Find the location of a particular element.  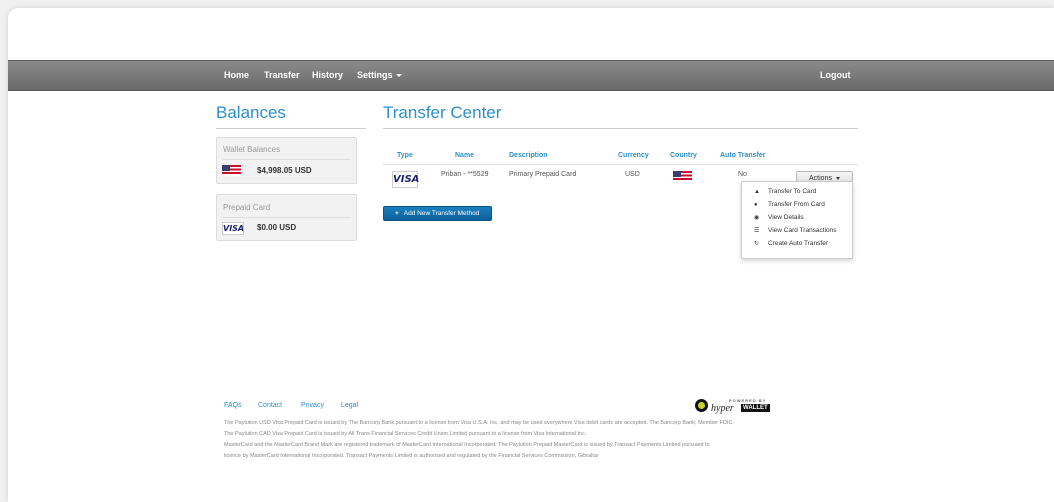

brand-hyper-text: hyper is located at coordinates (722, 408).